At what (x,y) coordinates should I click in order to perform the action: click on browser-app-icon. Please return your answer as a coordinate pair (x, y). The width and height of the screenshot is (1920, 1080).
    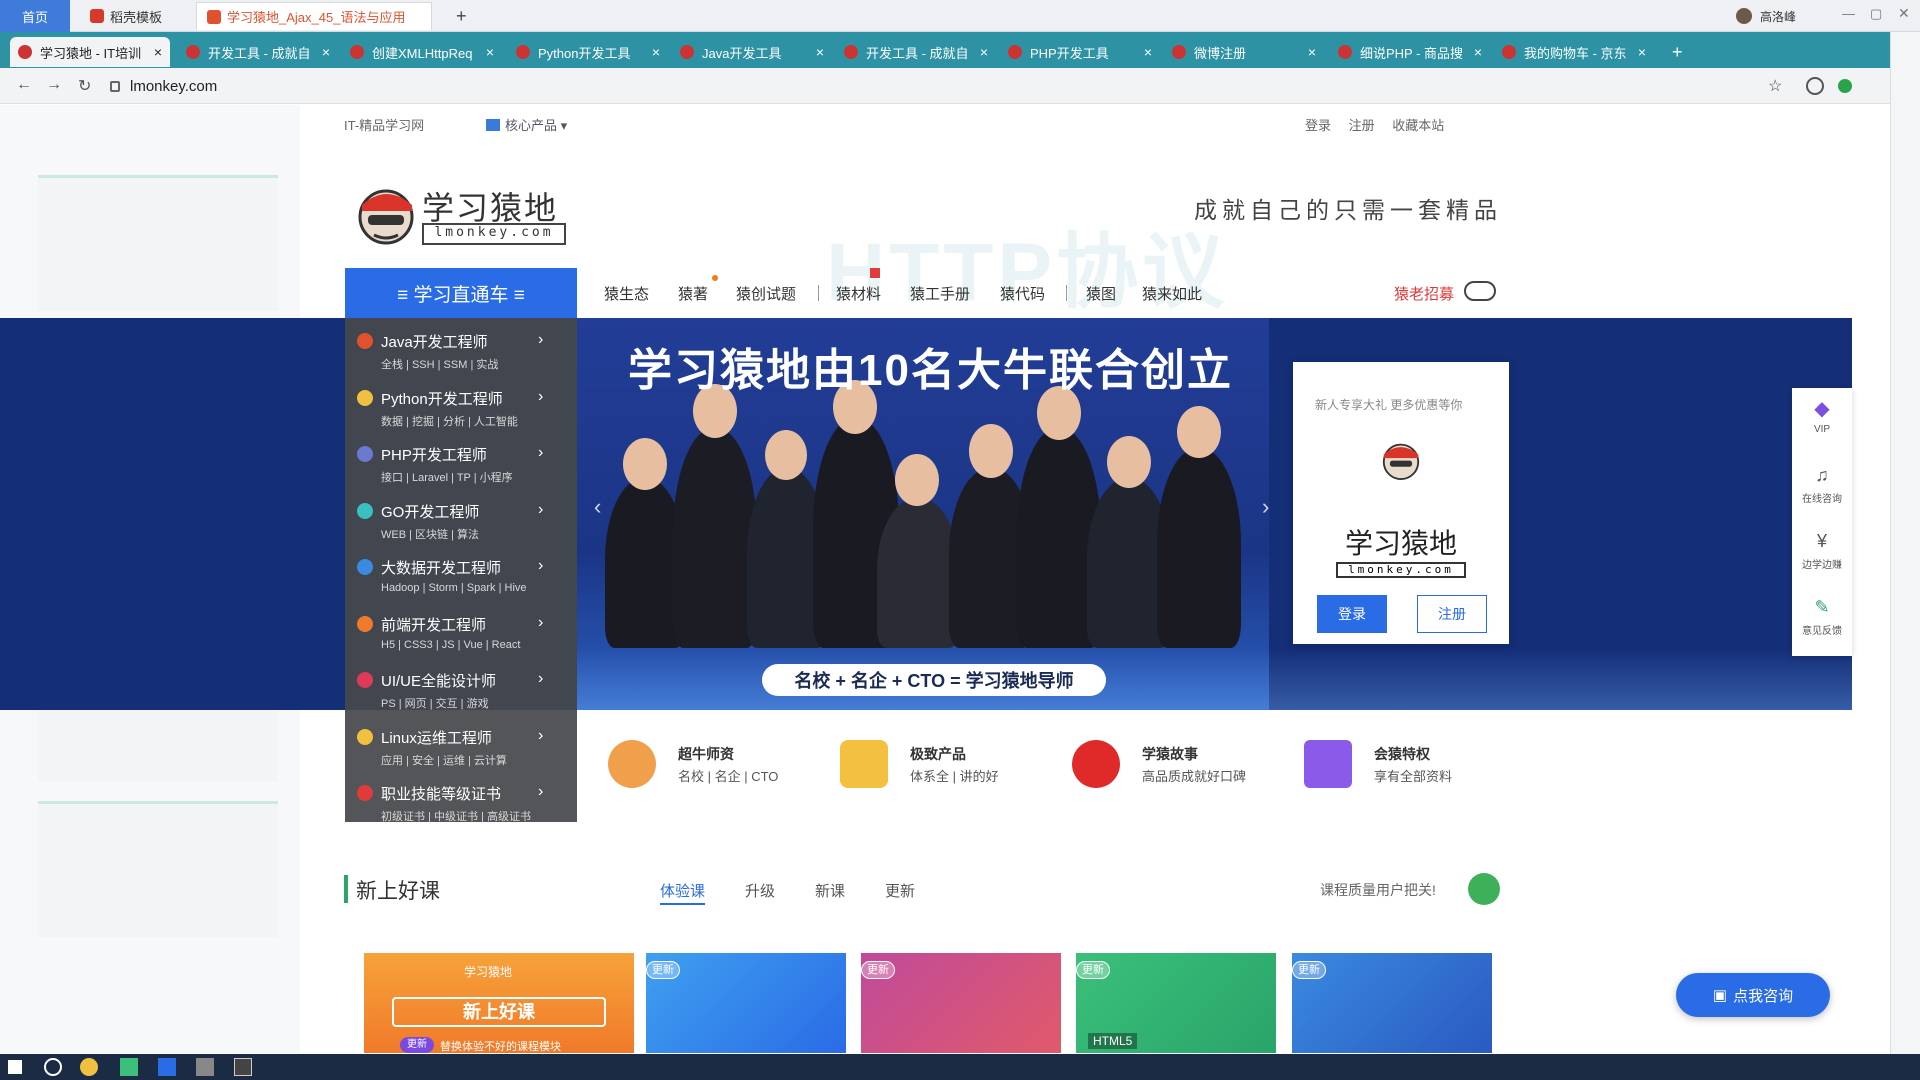
    Looking at the image, I should click on (89, 1067).